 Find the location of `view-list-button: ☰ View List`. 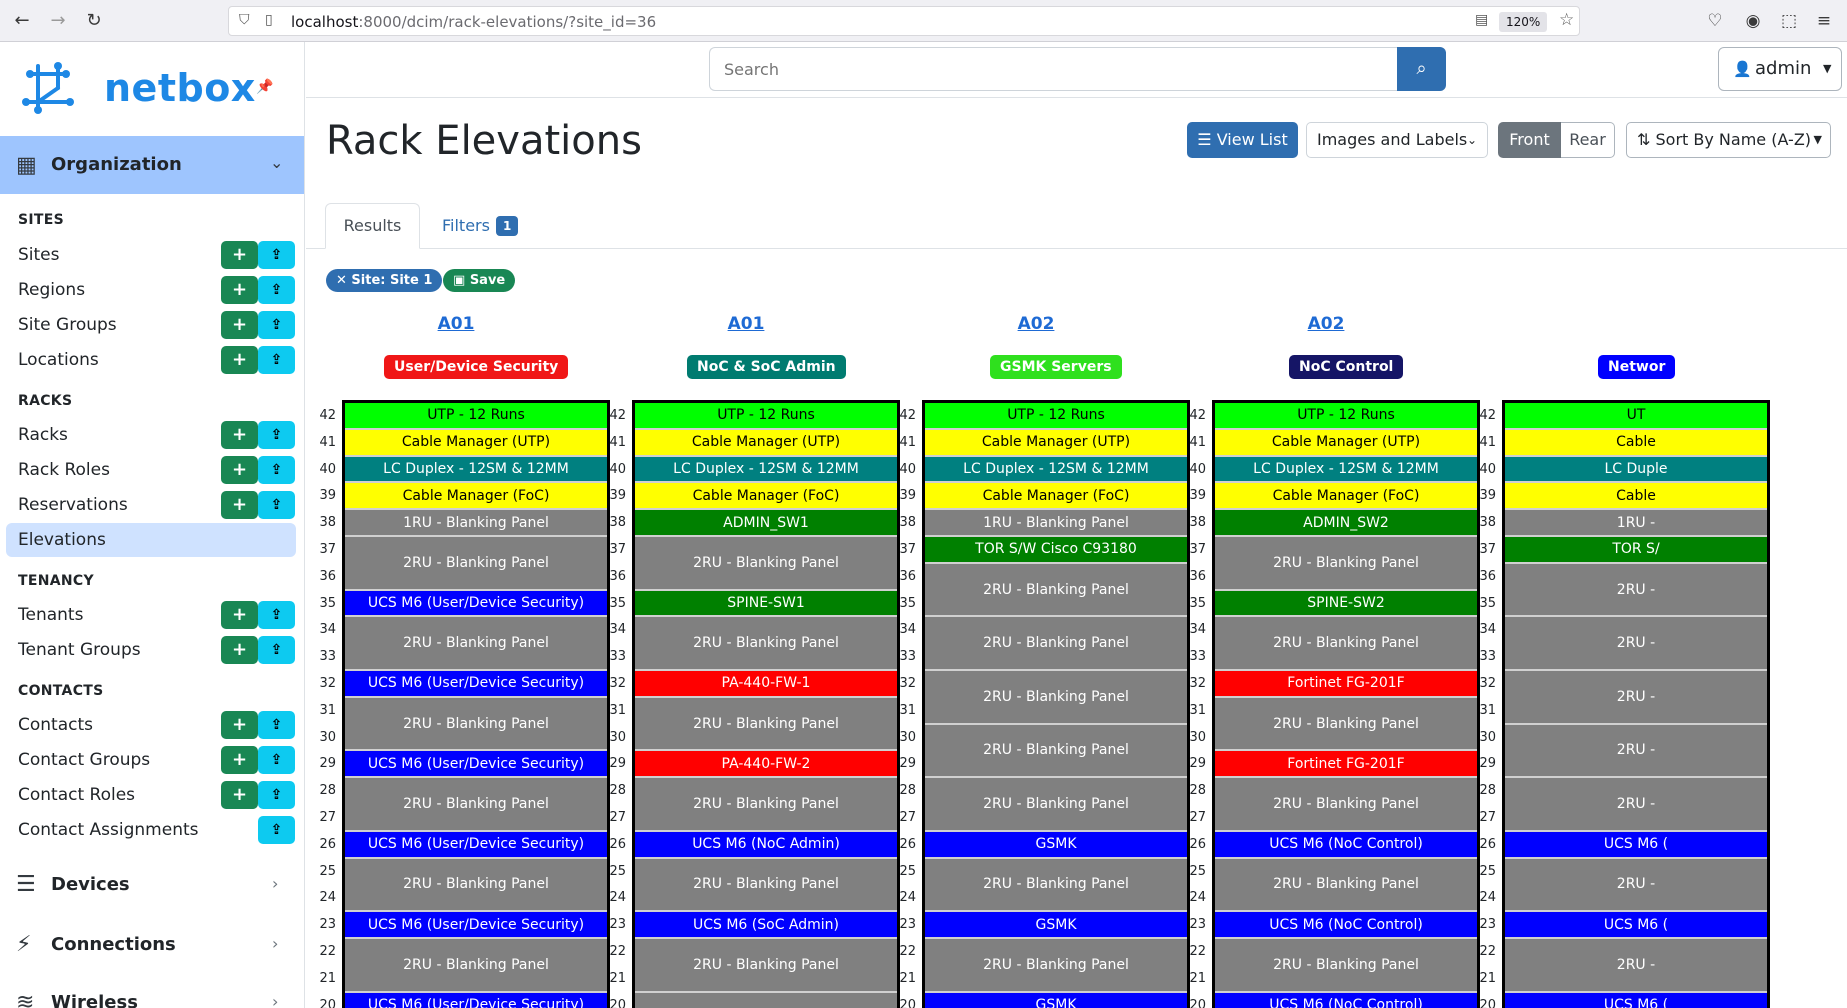

view-list-button: ☰ View List is located at coordinates (1242, 140).